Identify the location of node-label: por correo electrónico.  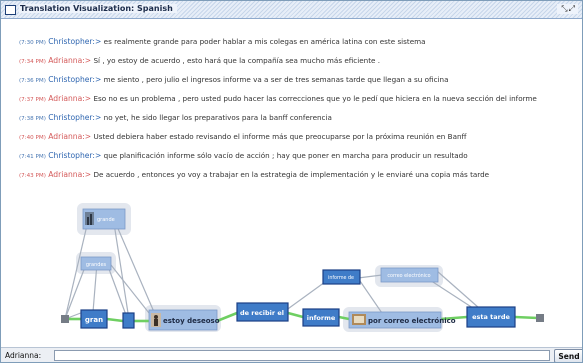
(412, 321).